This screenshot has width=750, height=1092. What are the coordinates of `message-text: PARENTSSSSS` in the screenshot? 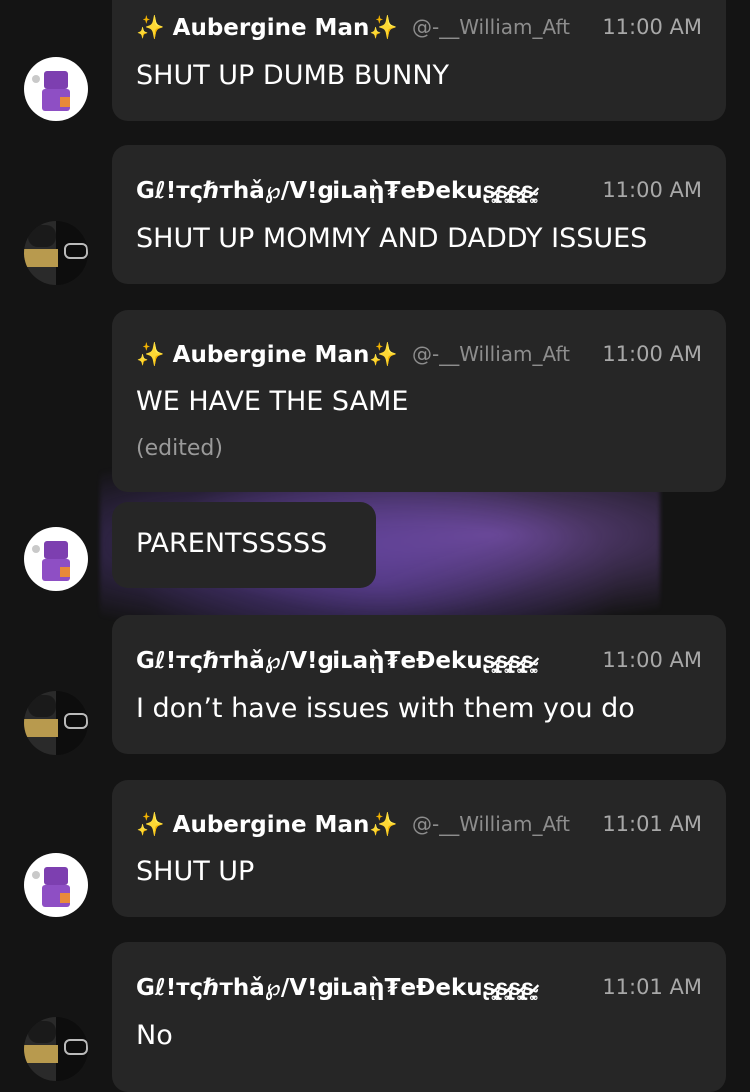 It's located at (232, 543).